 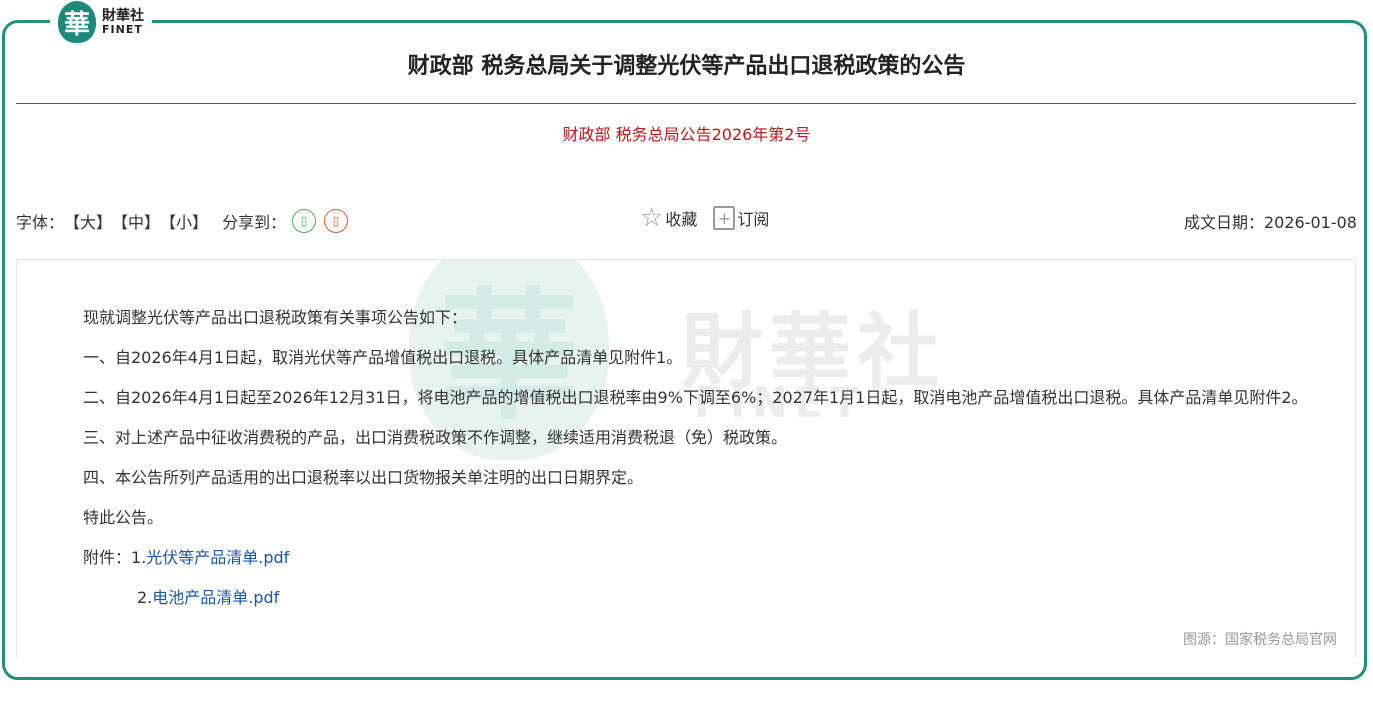 I want to click on font-large-button: 【大】, so click(x=88, y=221).